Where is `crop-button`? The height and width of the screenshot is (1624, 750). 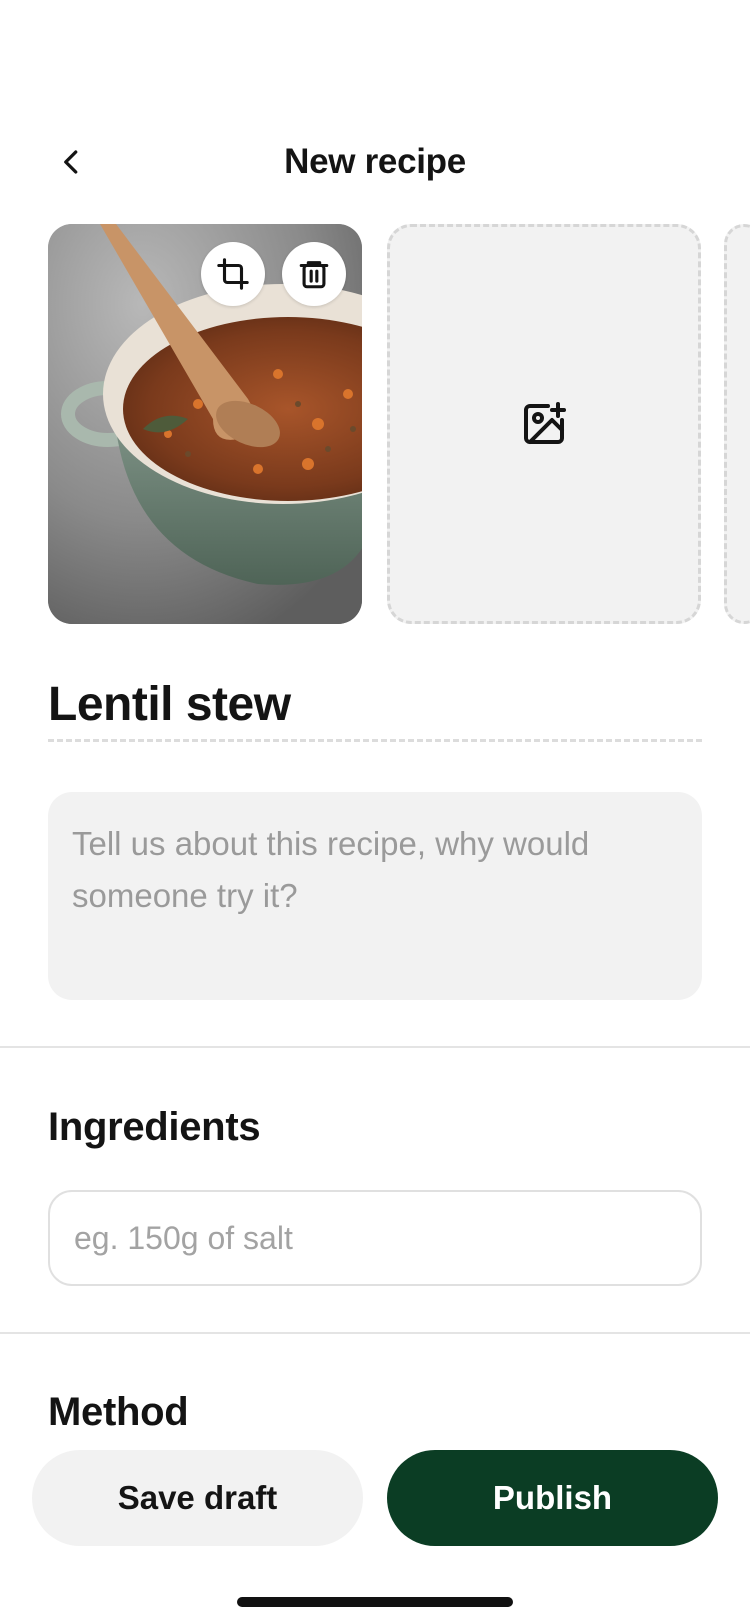
crop-button is located at coordinates (233, 274).